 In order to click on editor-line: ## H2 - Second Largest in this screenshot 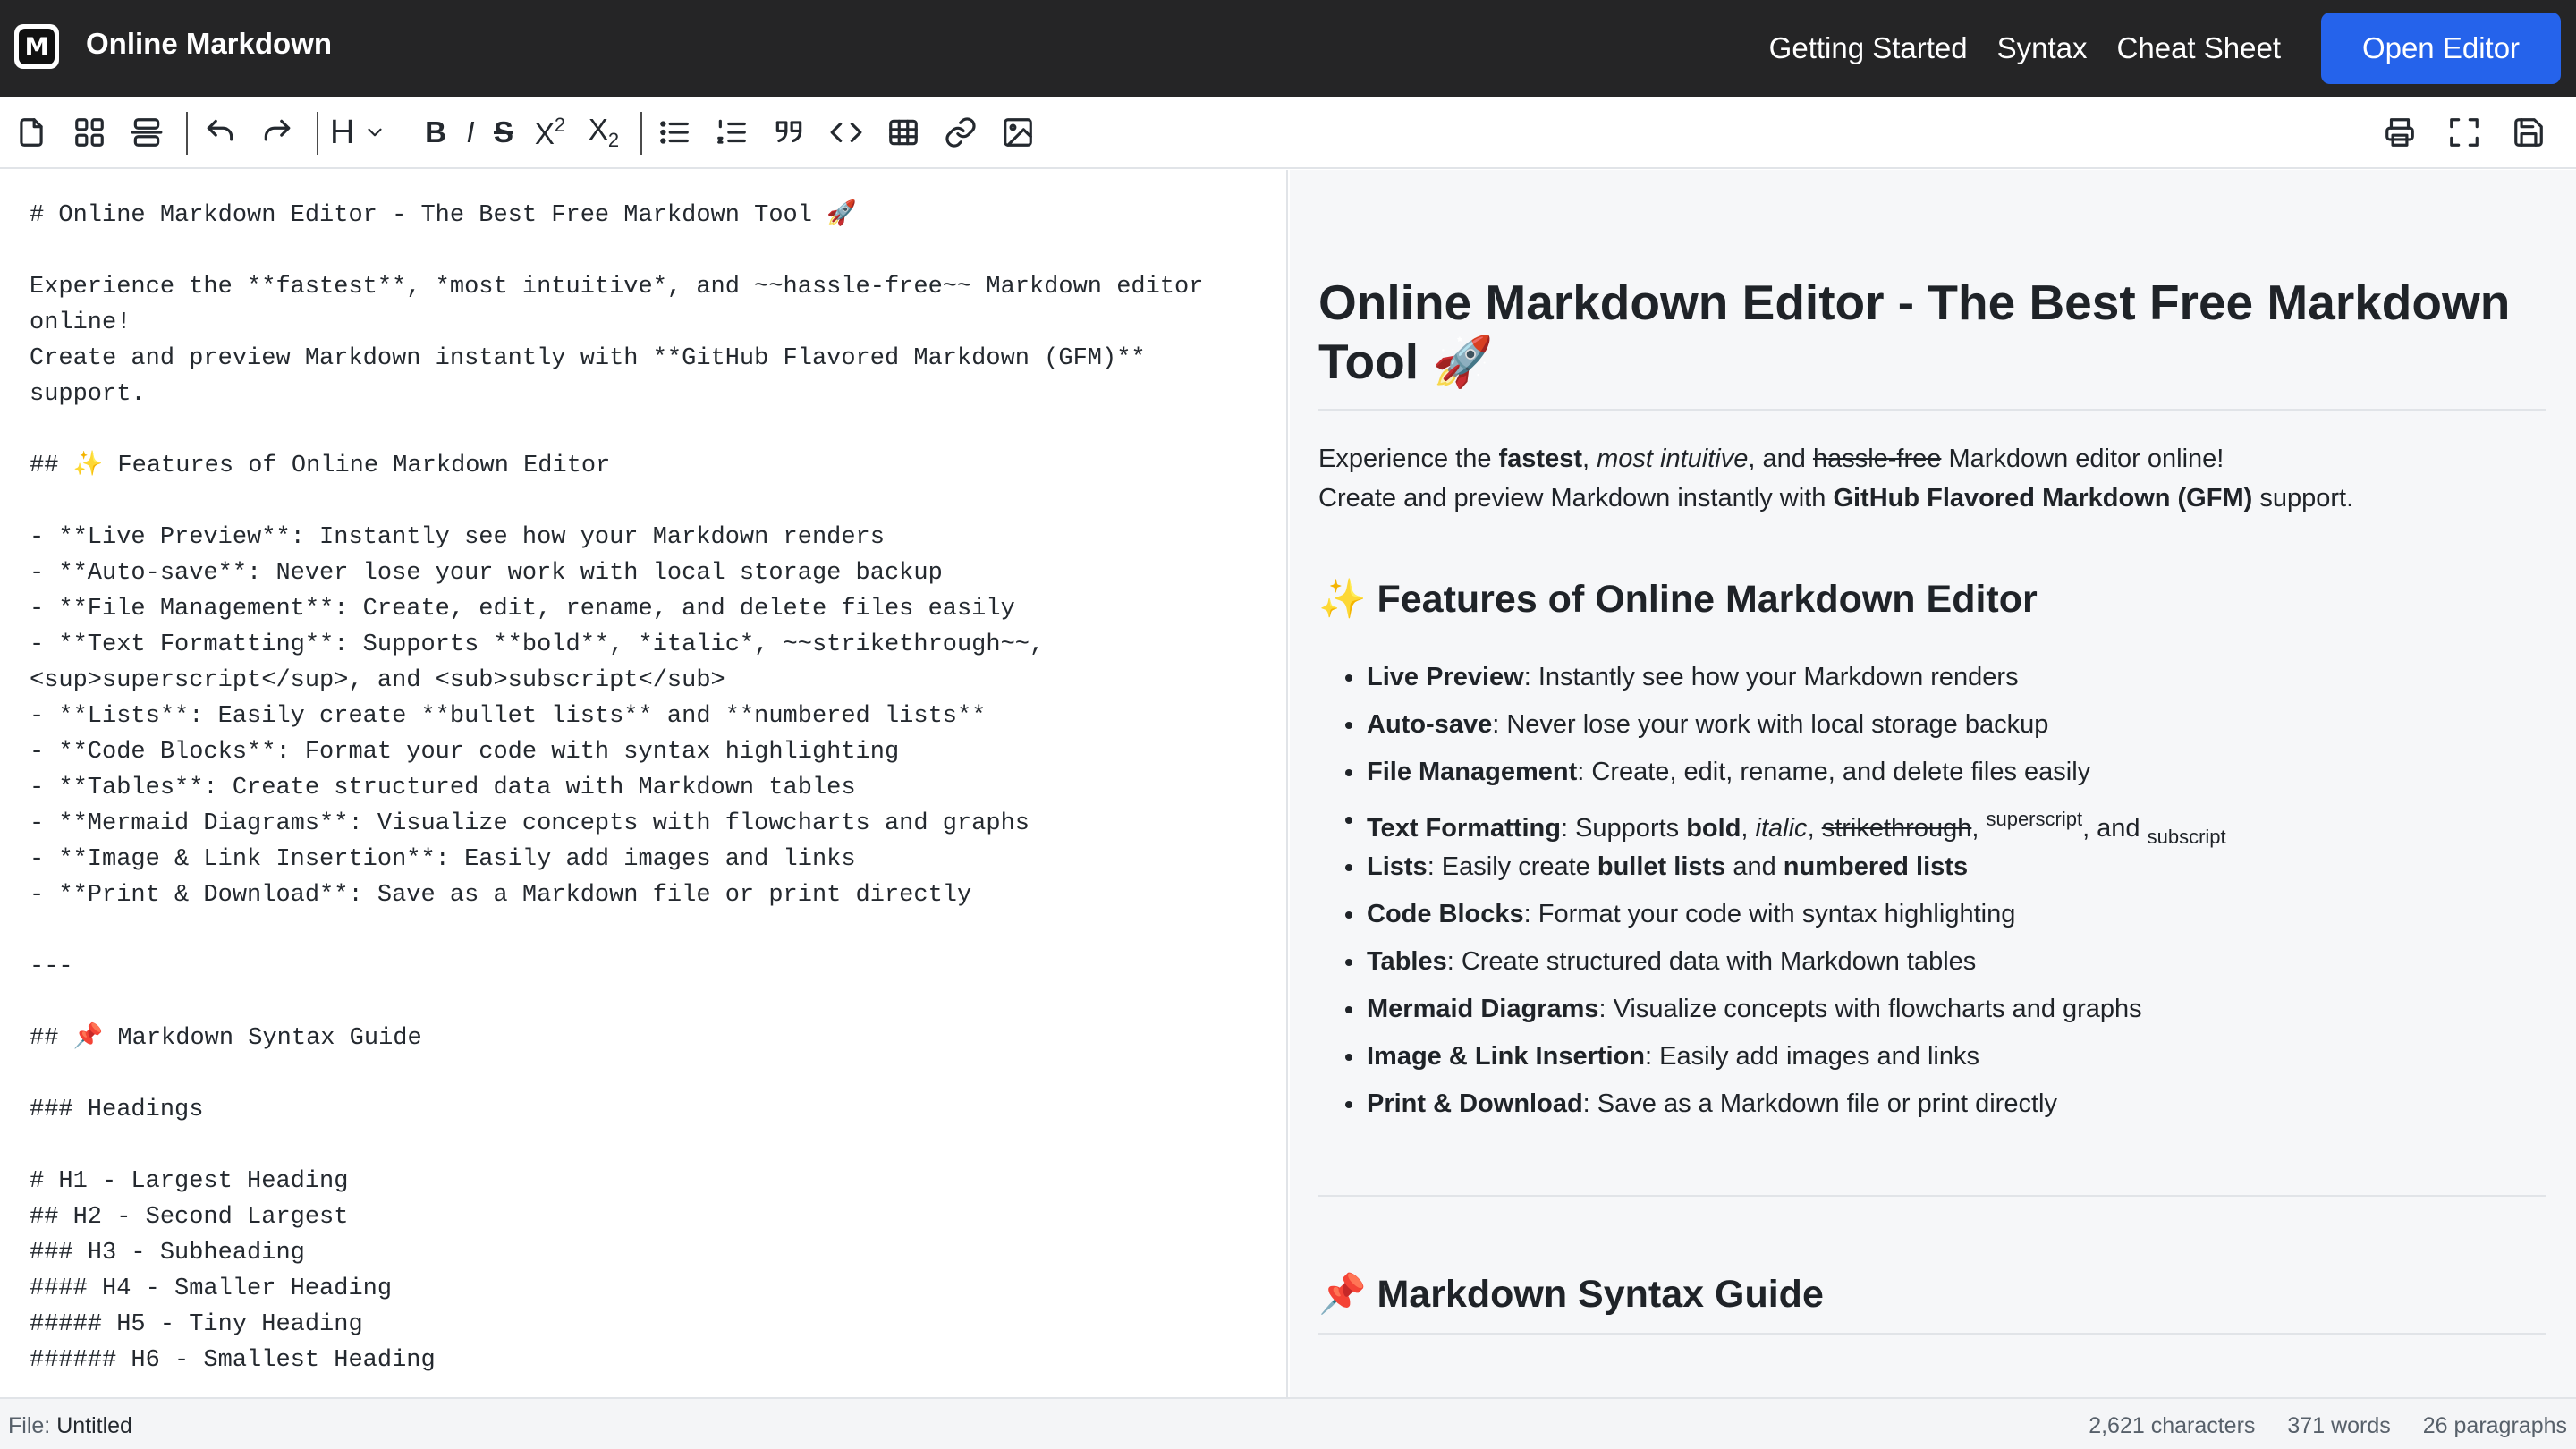, I will do `click(616, 1217)`.